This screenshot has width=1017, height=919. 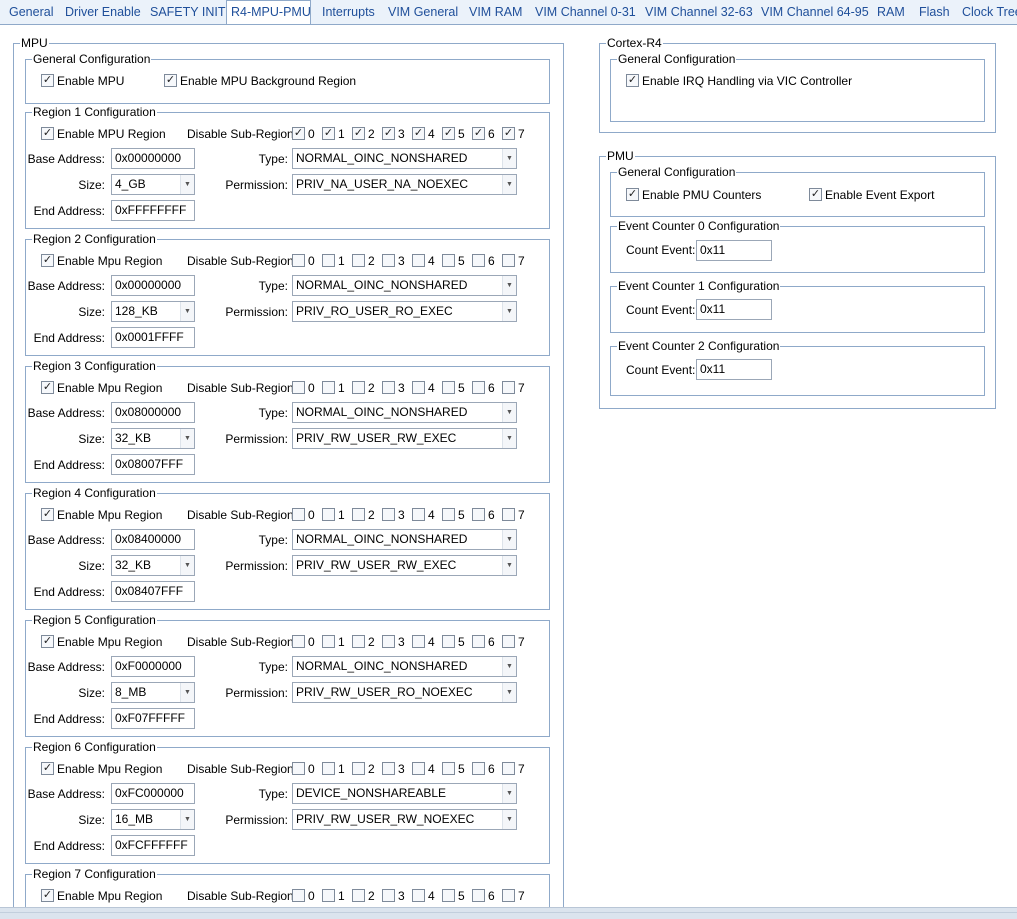 I want to click on end-address-input: 0xFCFFFFFF, so click(x=153, y=845).